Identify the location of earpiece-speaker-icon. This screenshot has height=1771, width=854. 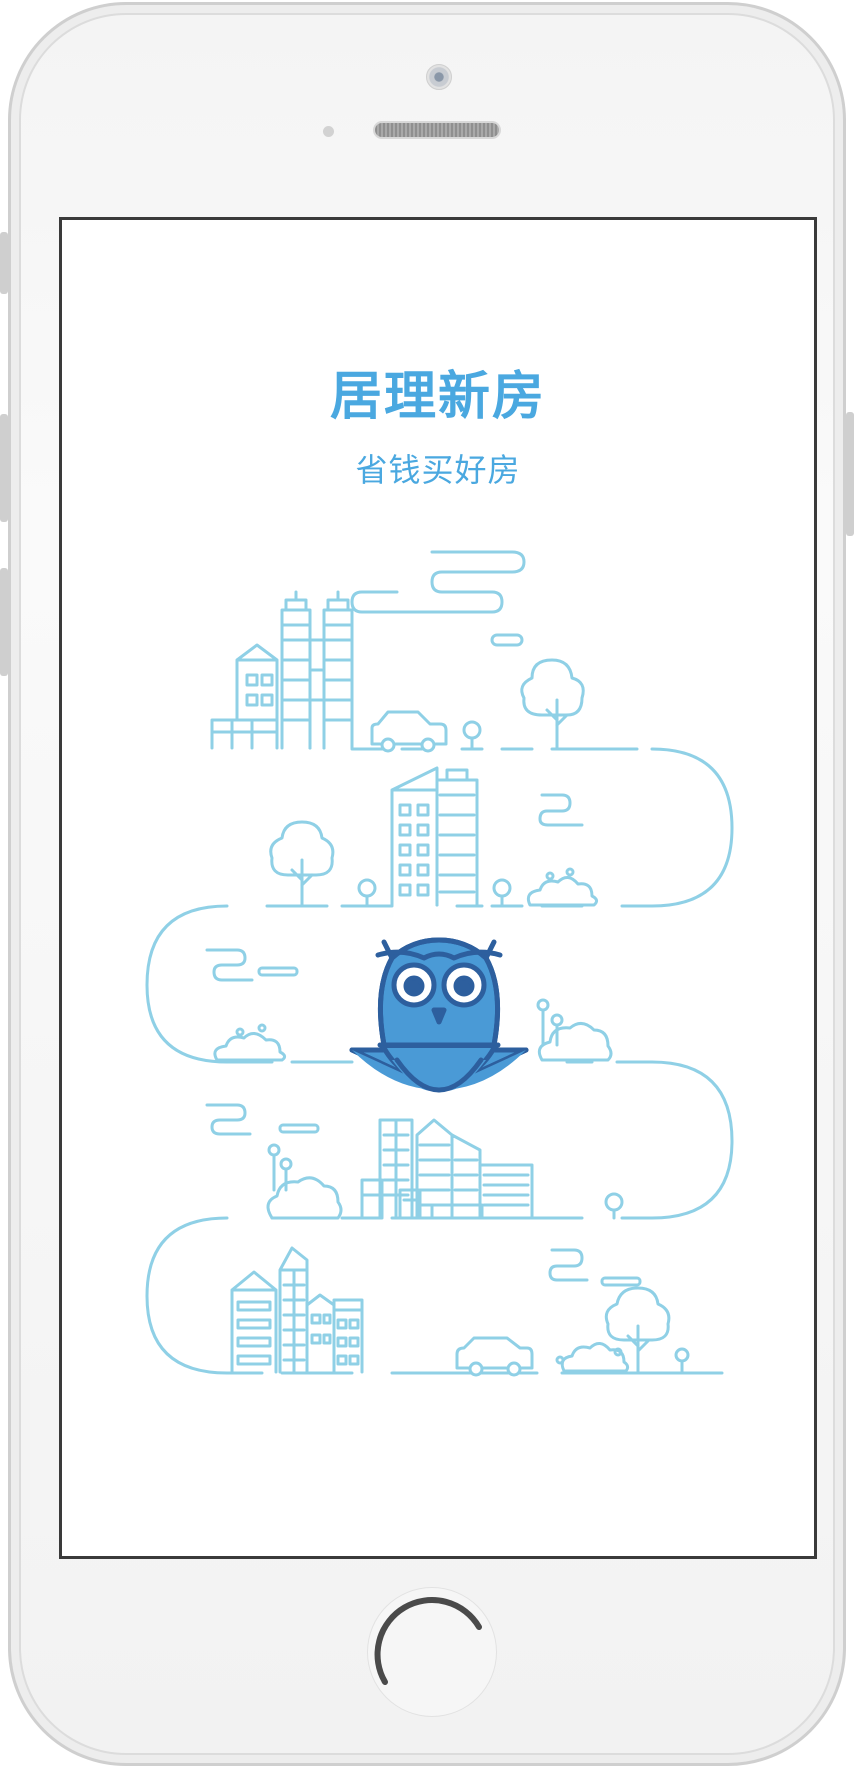
(437, 130).